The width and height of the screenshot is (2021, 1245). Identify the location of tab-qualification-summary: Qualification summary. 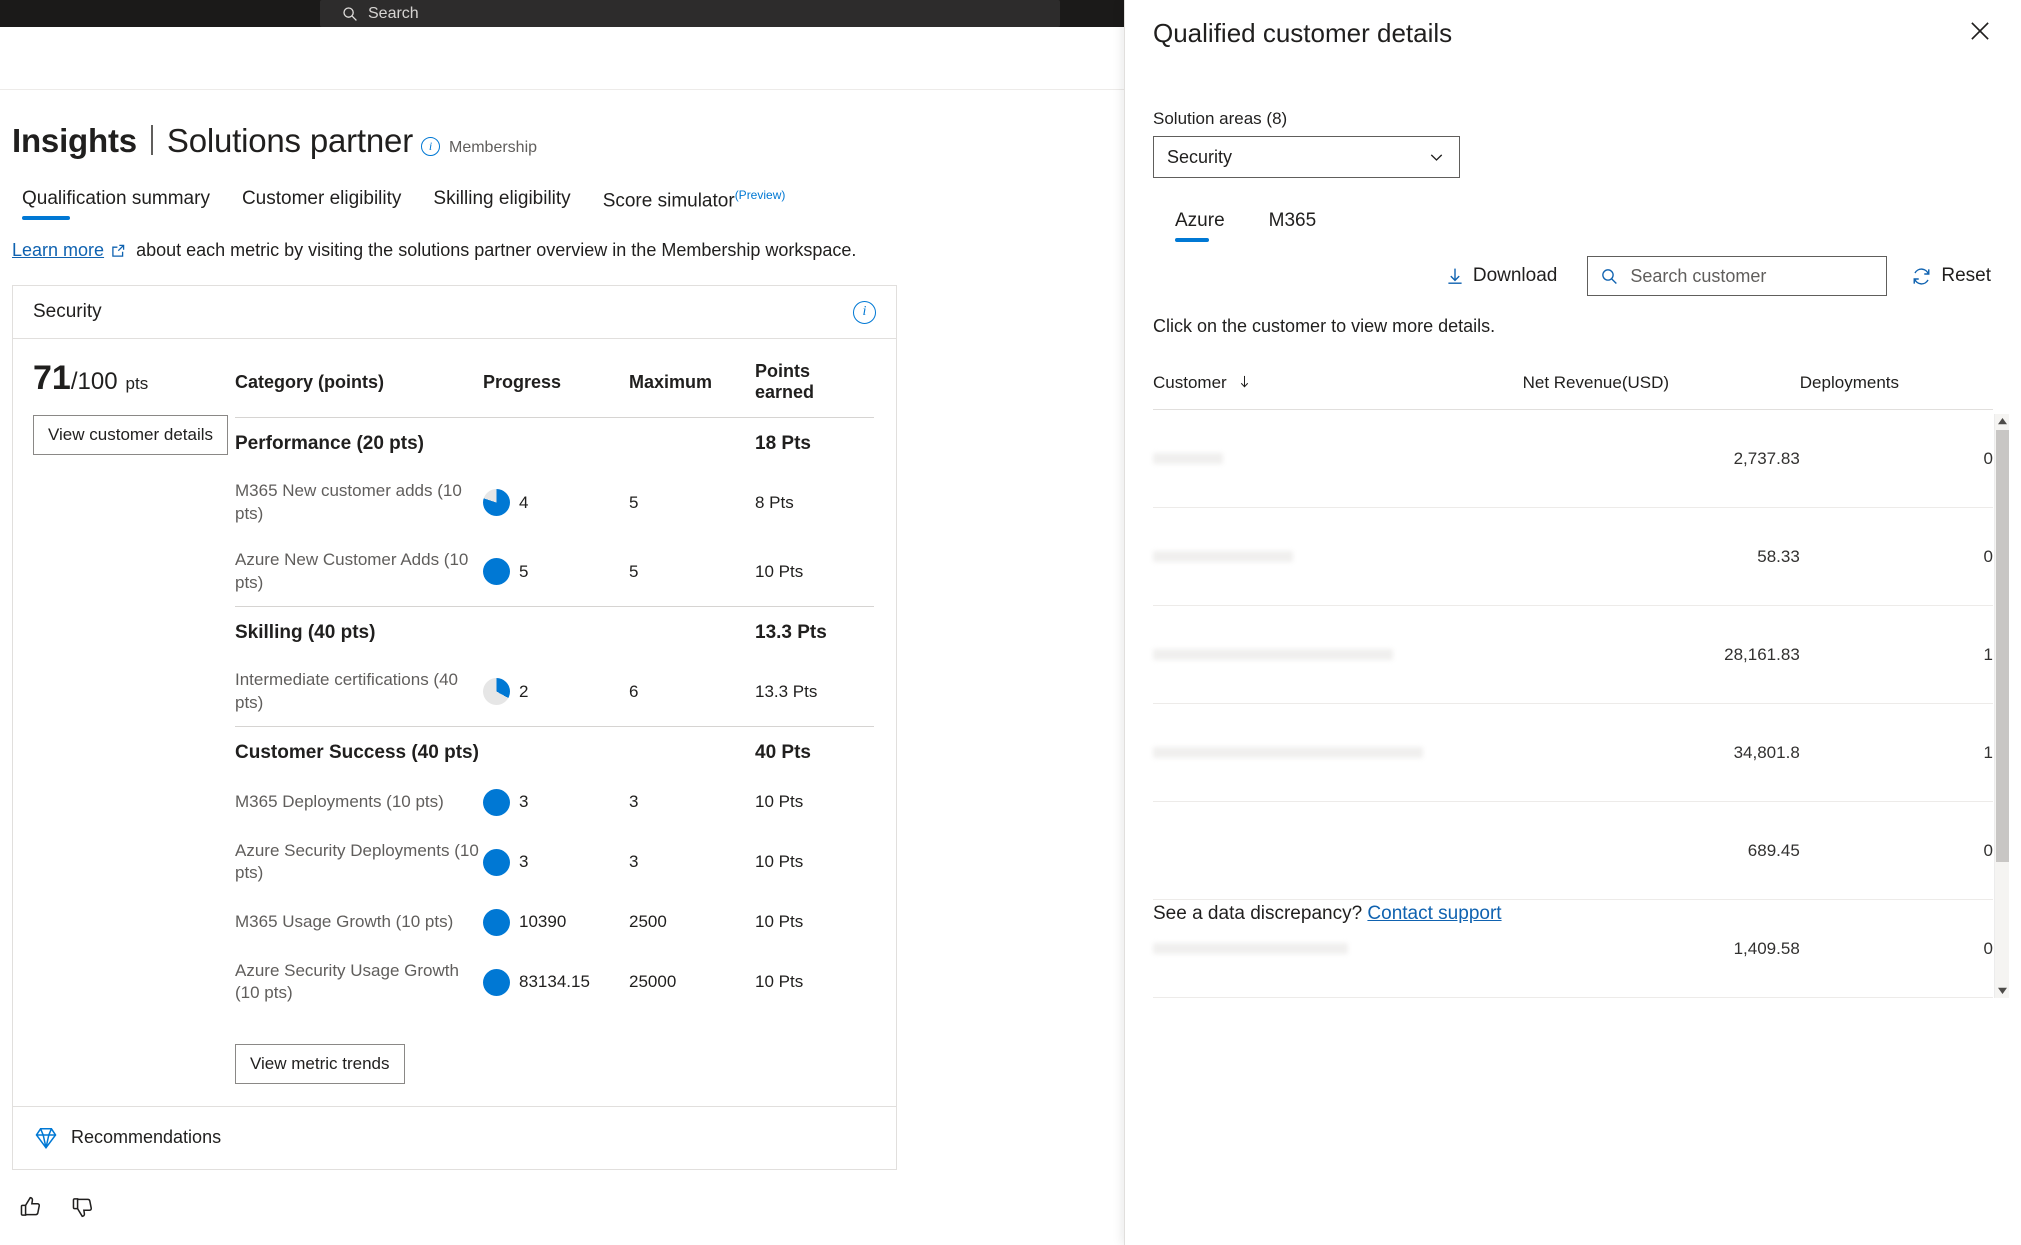
(124, 205).